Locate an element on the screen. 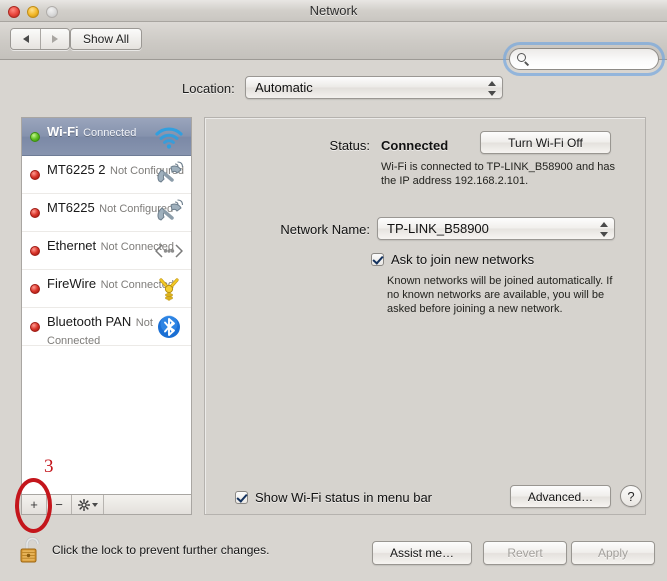  navigation-buttons is located at coordinates (40, 39).